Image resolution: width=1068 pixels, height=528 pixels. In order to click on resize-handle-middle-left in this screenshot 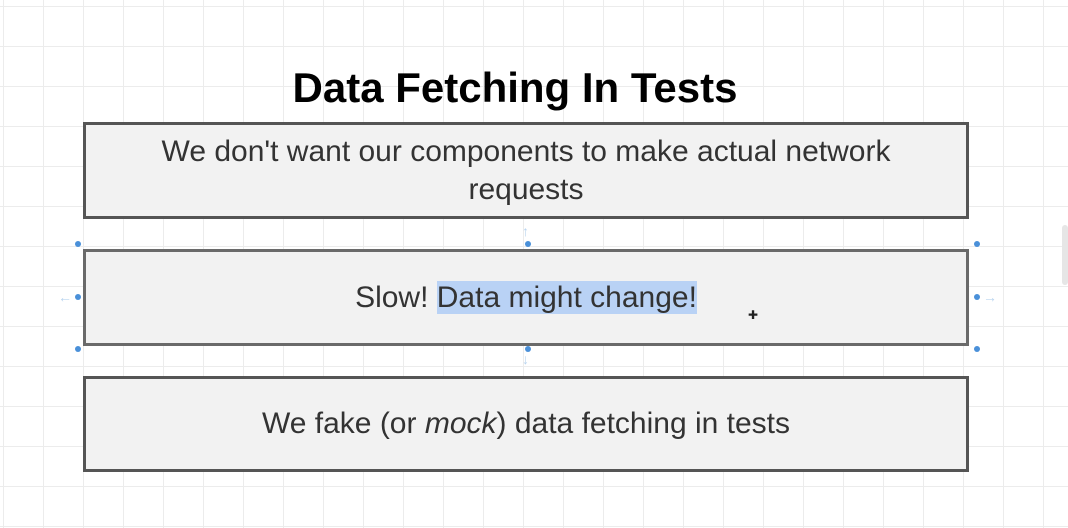, I will do `click(78, 297)`.